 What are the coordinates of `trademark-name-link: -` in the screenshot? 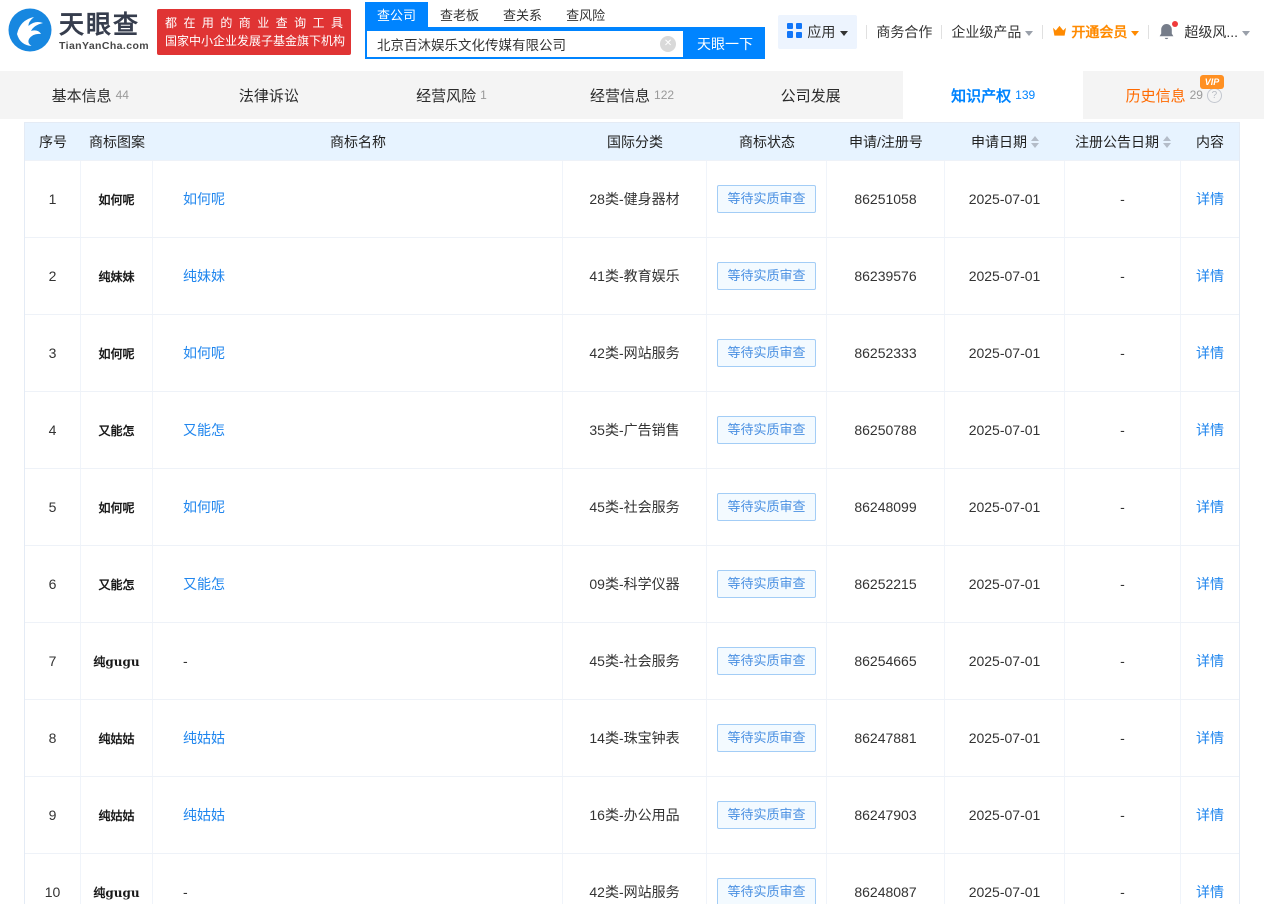 It's located at (185, 892).